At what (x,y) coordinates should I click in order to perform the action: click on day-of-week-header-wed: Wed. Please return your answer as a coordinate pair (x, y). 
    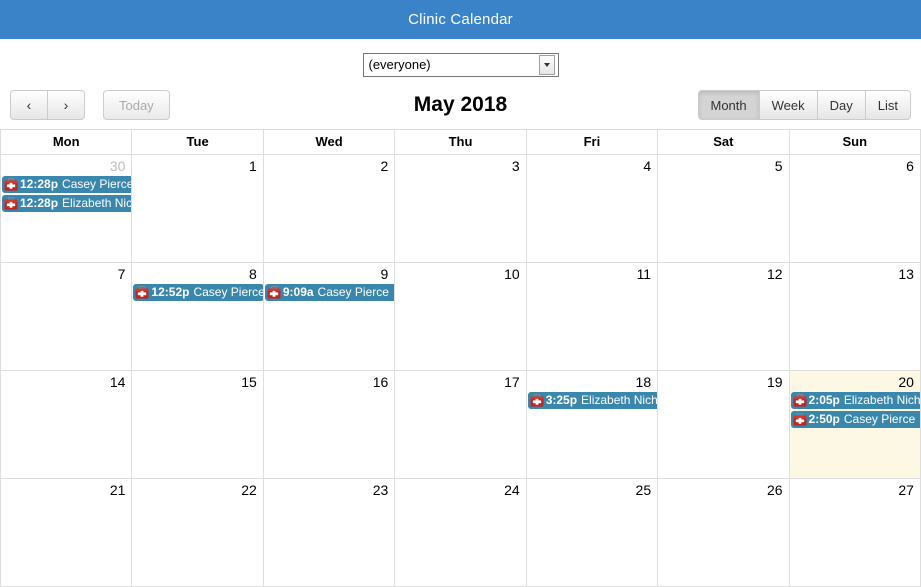
    Looking at the image, I should click on (330, 142).